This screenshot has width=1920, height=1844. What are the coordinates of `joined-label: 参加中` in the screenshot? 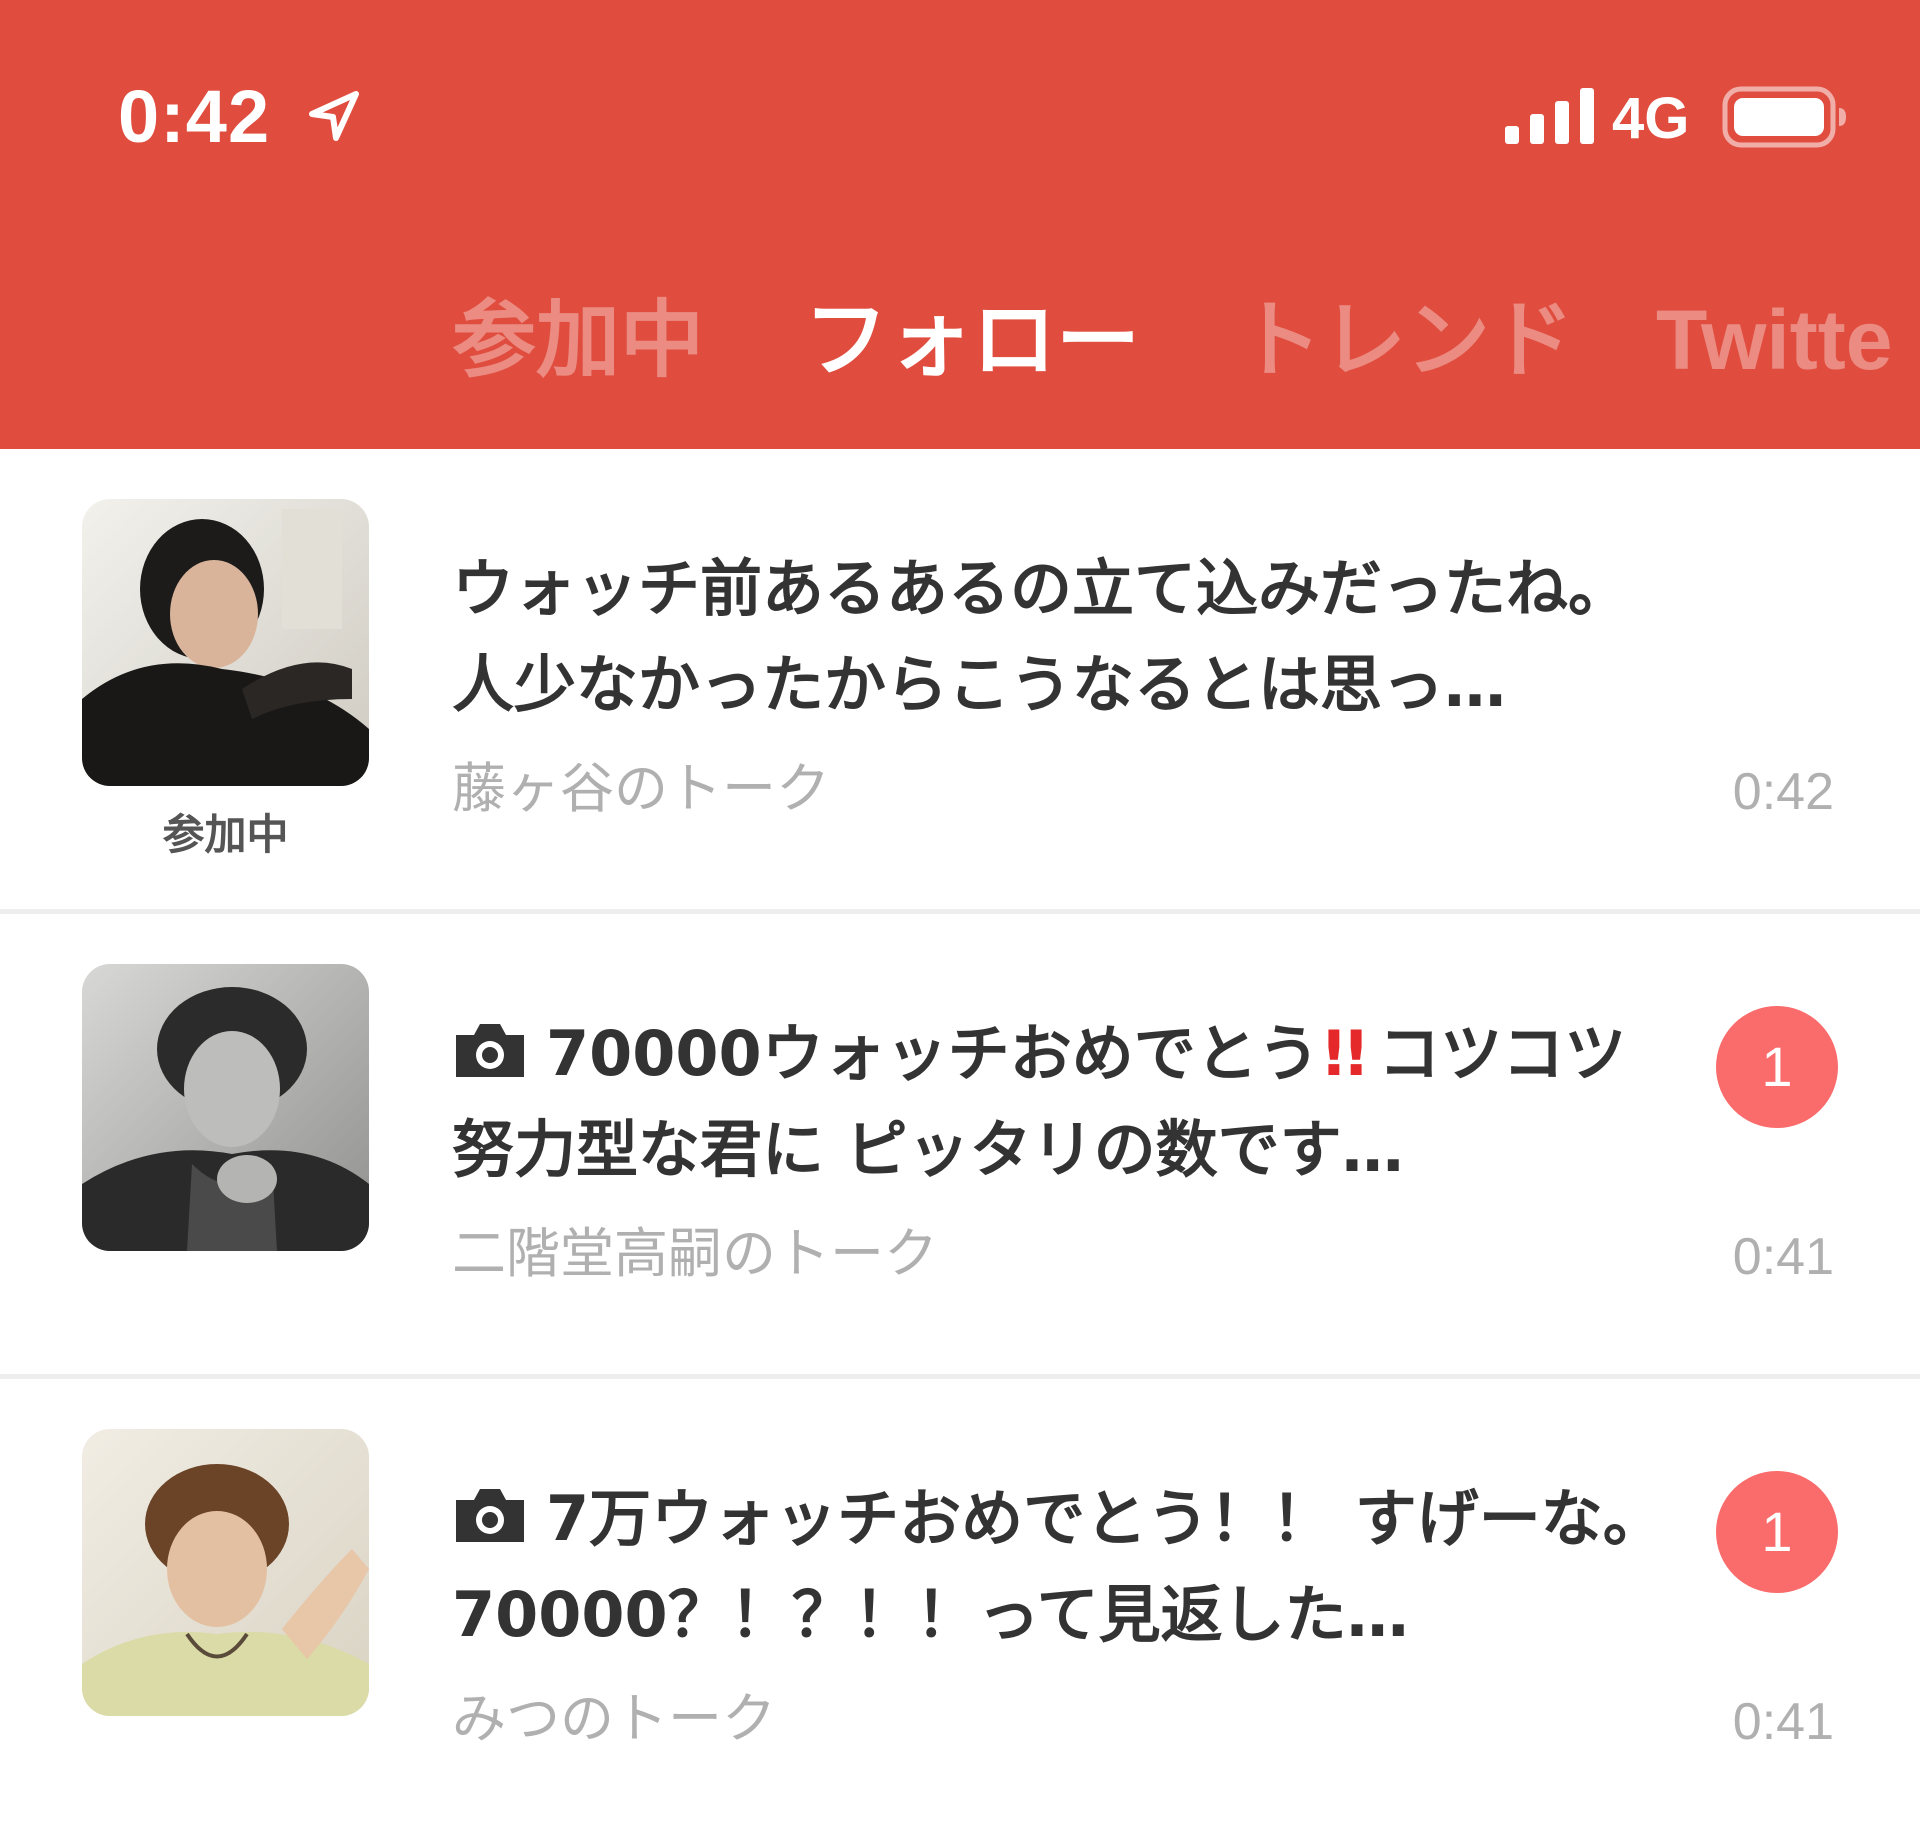 It's located at (225, 834).